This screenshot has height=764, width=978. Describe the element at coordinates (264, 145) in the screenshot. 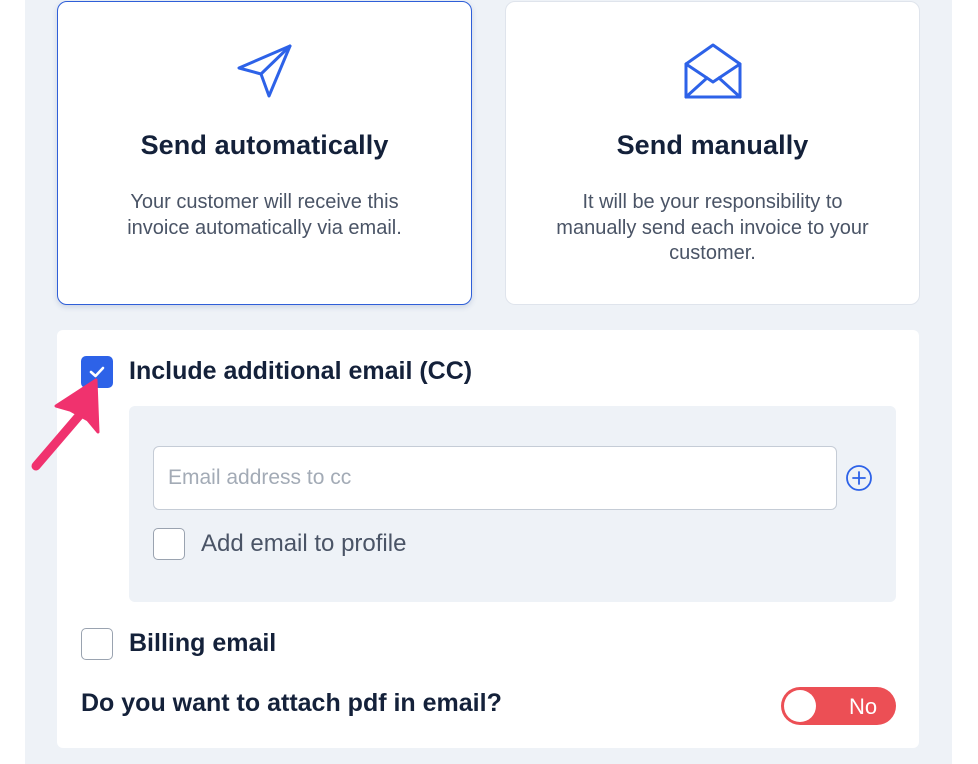

I see `send-automatically-title: Send automatically` at that location.